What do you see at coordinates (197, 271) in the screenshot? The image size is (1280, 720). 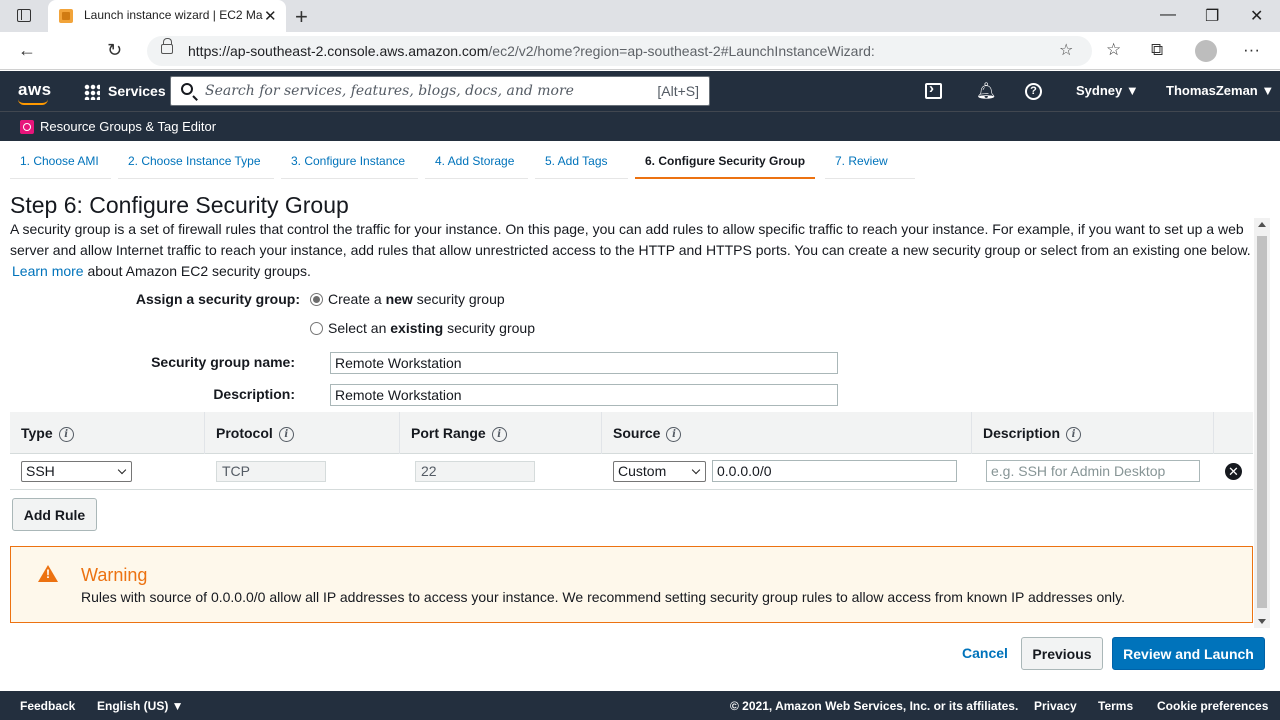 I see `learn-more-suffix: about Amazon EC2 security groups.` at bounding box center [197, 271].